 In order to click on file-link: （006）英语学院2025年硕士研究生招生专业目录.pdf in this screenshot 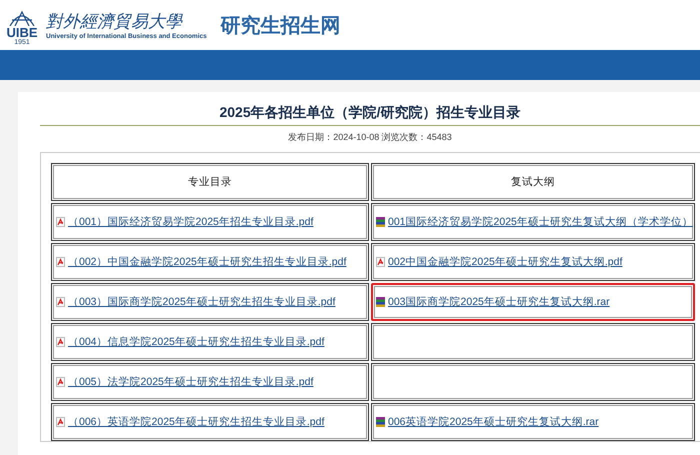, I will do `click(196, 422)`.